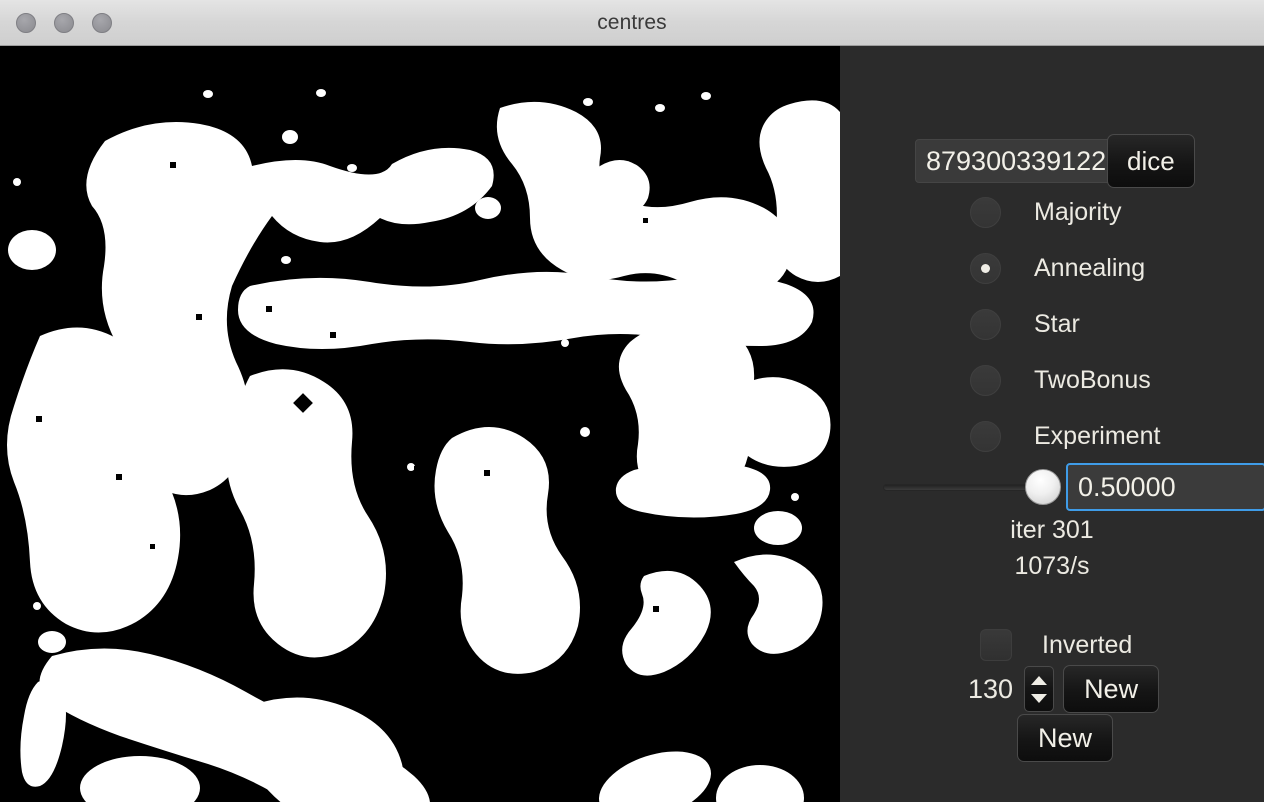 This screenshot has width=1264, height=802. I want to click on new-button-2: New, so click(1065, 738).